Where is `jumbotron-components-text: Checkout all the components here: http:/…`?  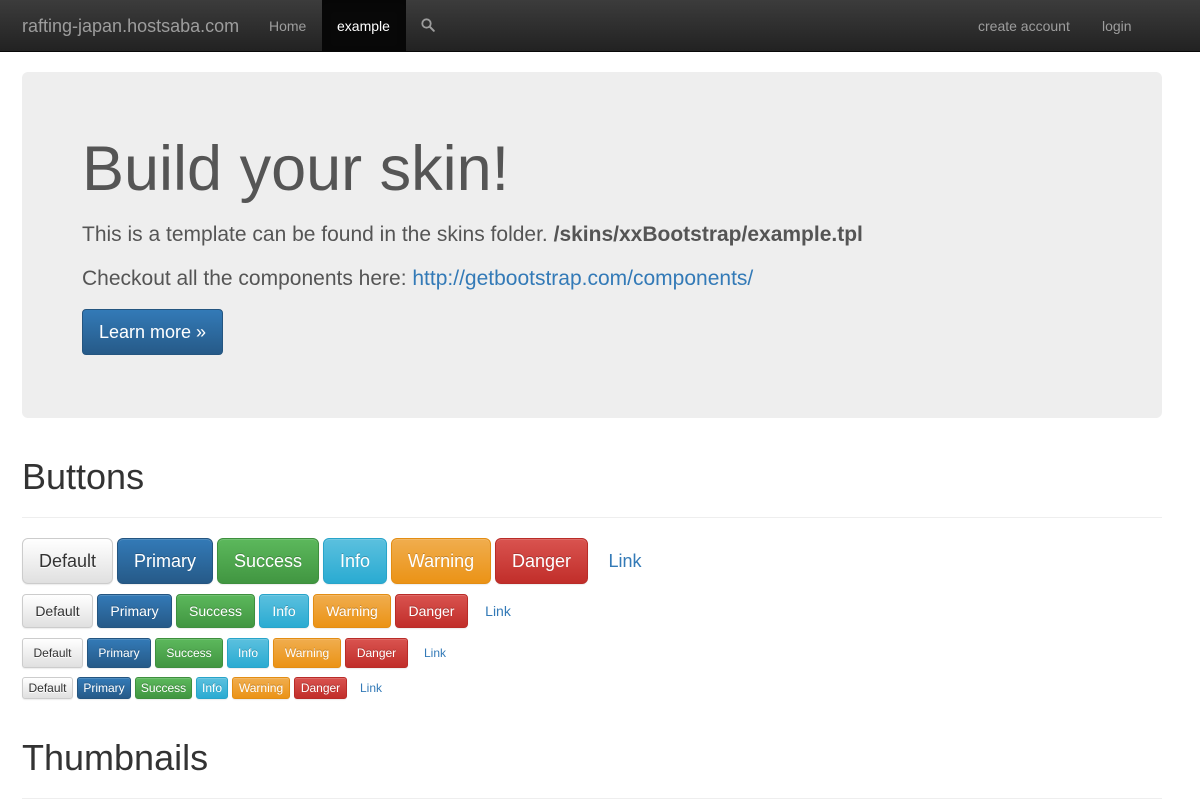
jumbotron-components-text: Checkout all the components here: http:/… is located at coordinates (417, 279).